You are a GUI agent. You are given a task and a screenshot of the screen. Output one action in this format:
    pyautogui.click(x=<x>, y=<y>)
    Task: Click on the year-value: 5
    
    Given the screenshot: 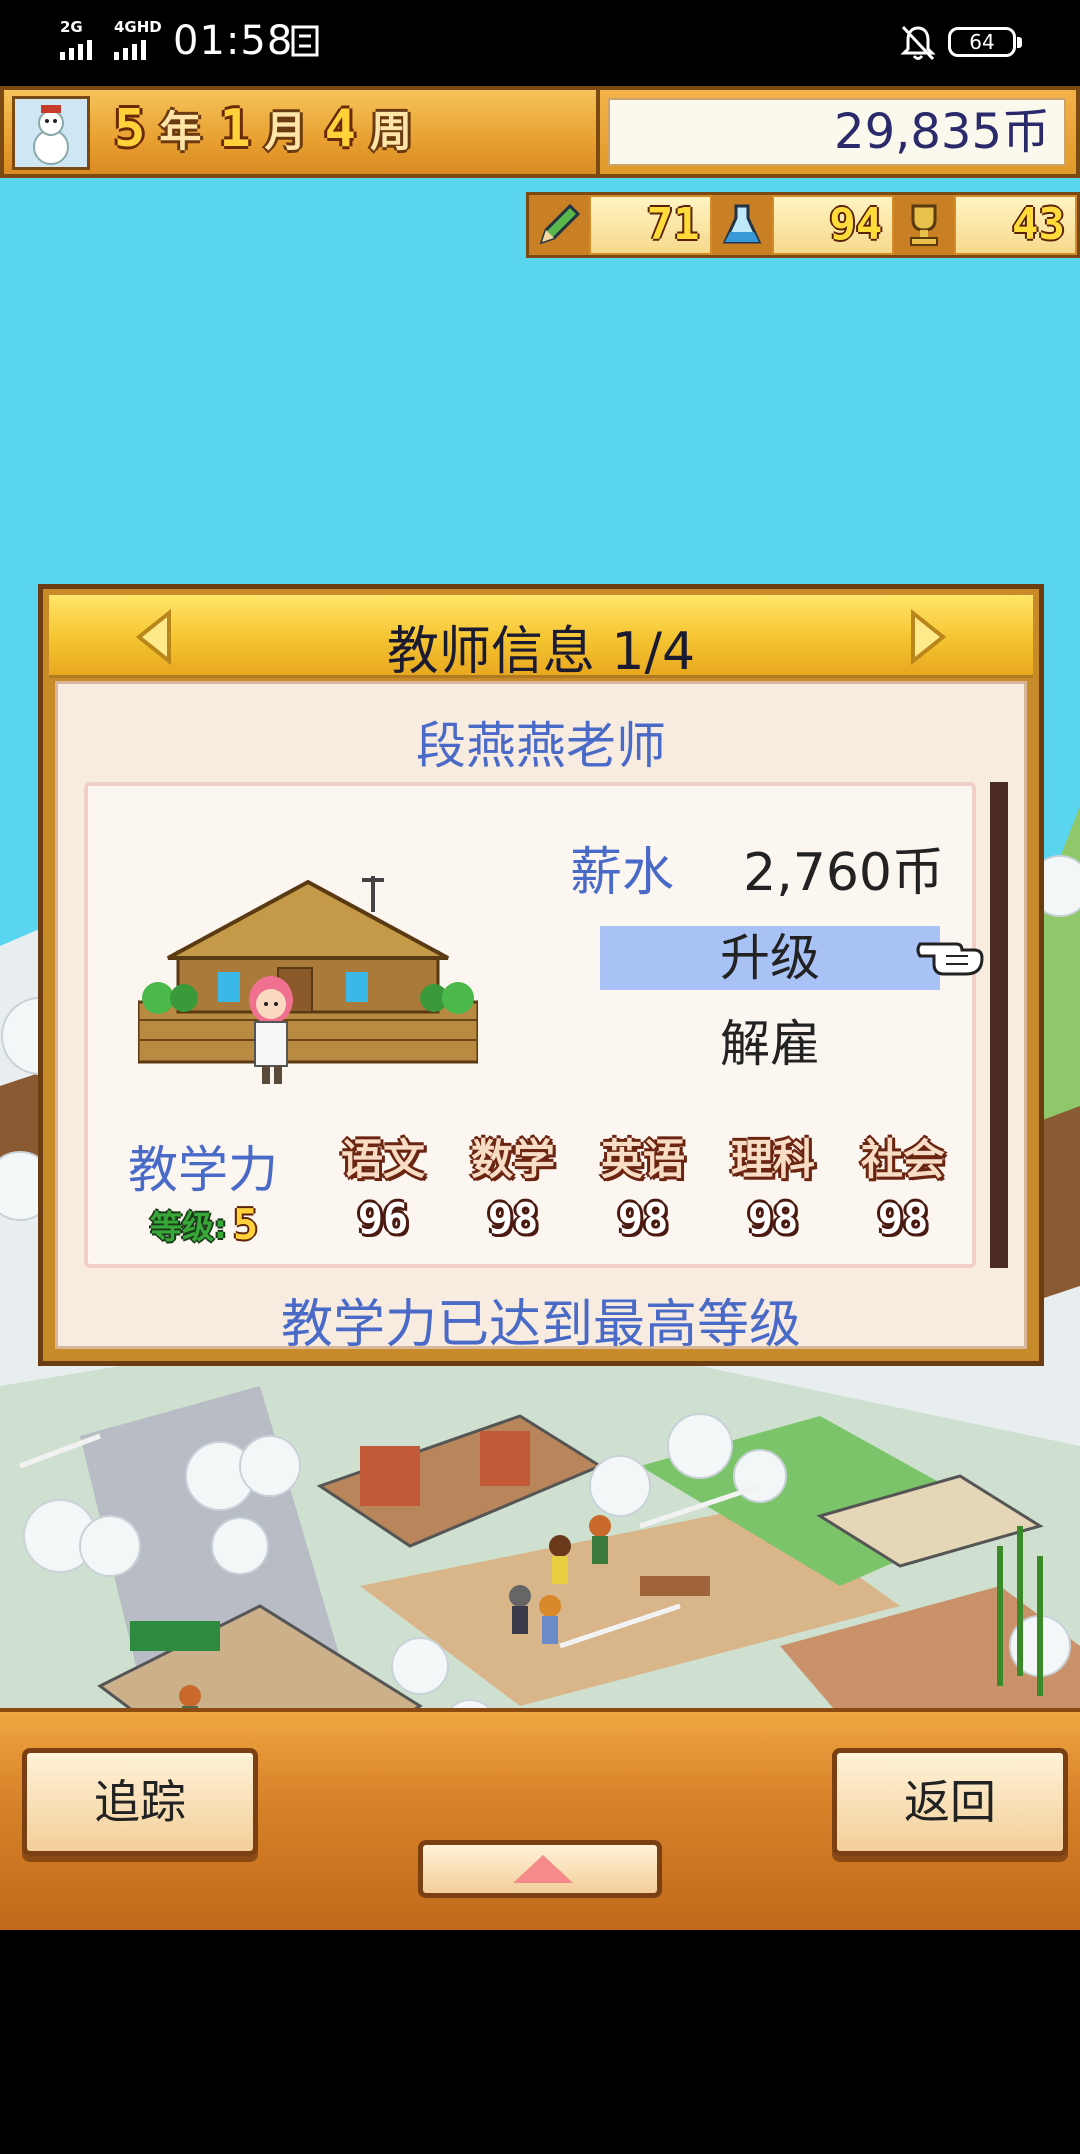 What is the action you would take?
    pyautogui.click(x=130, y=128)
    